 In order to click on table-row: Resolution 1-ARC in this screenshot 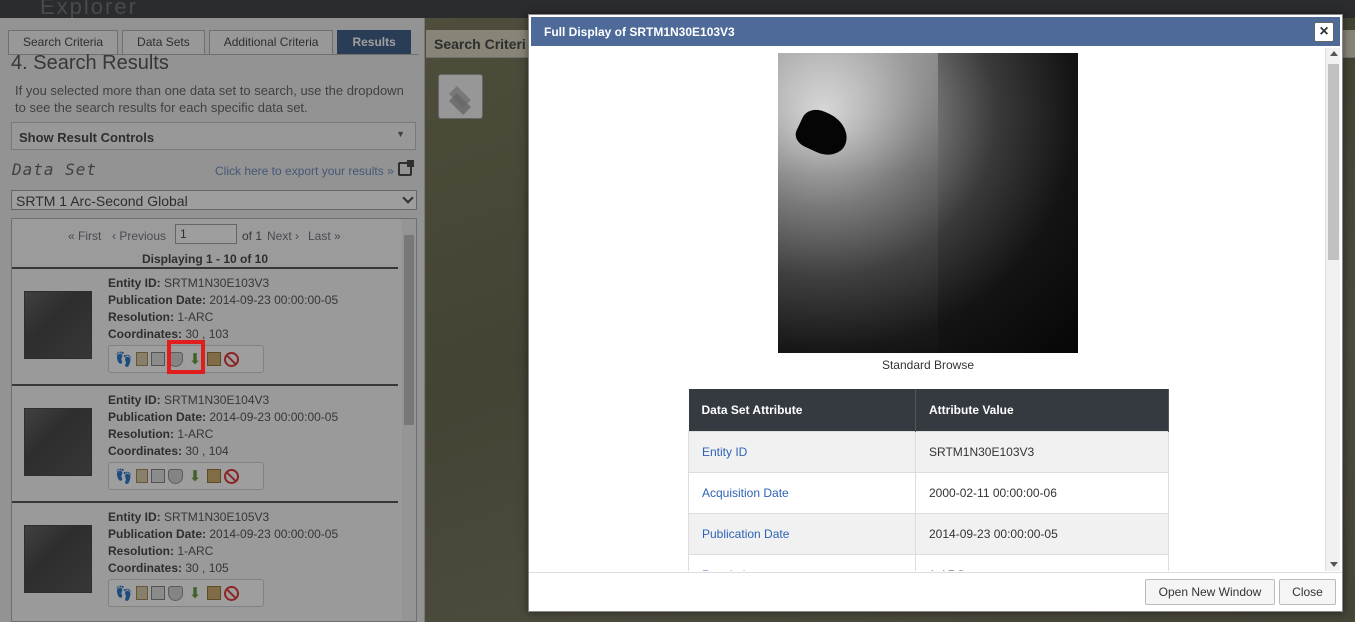, I will do `click(928, 562)`.